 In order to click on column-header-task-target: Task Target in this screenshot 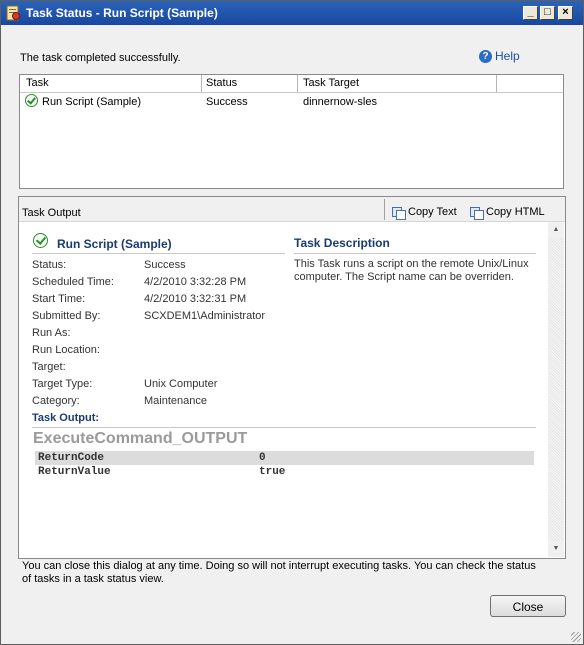, I will do `click(331, 83)`.